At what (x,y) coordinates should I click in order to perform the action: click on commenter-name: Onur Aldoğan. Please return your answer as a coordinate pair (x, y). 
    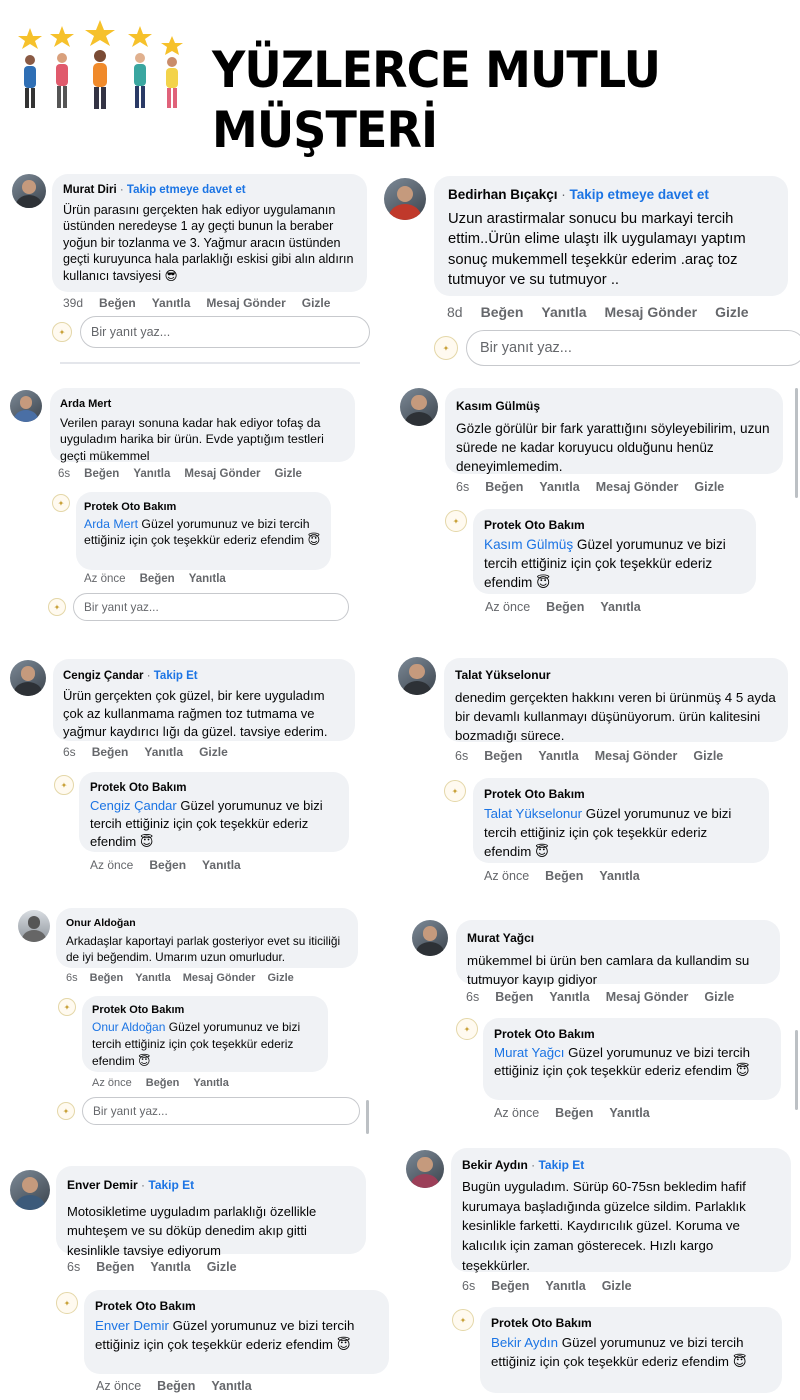
    Looking at the image, I should click on (101, 923).